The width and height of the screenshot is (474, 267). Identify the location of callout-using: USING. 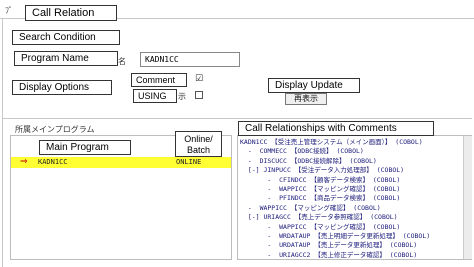
(155, 96).